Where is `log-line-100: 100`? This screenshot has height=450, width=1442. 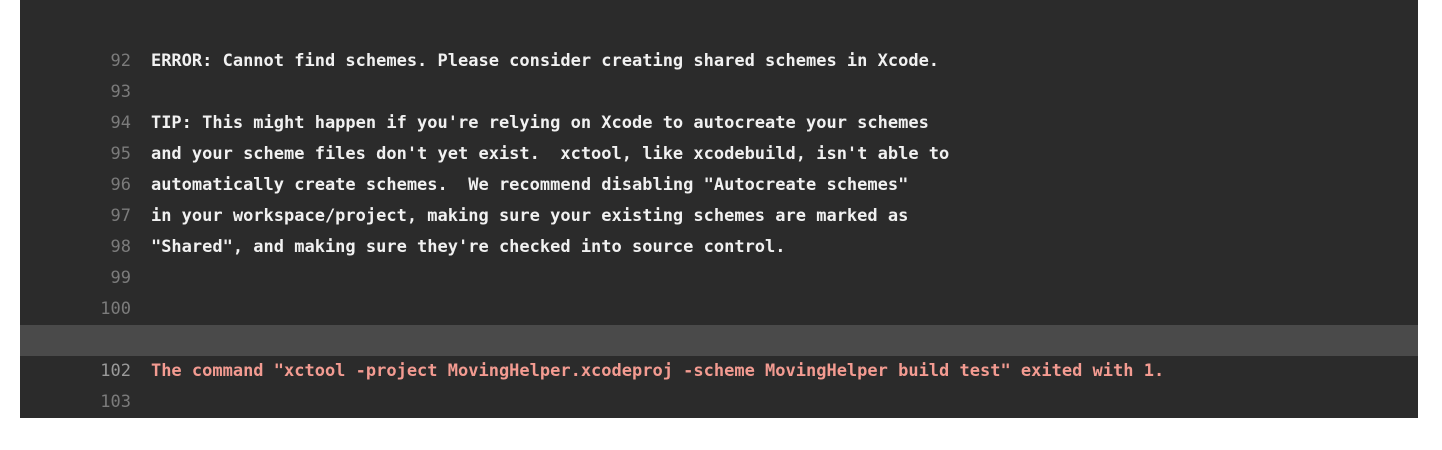 log-line-100: 100 is located at coordinates (719, 291).